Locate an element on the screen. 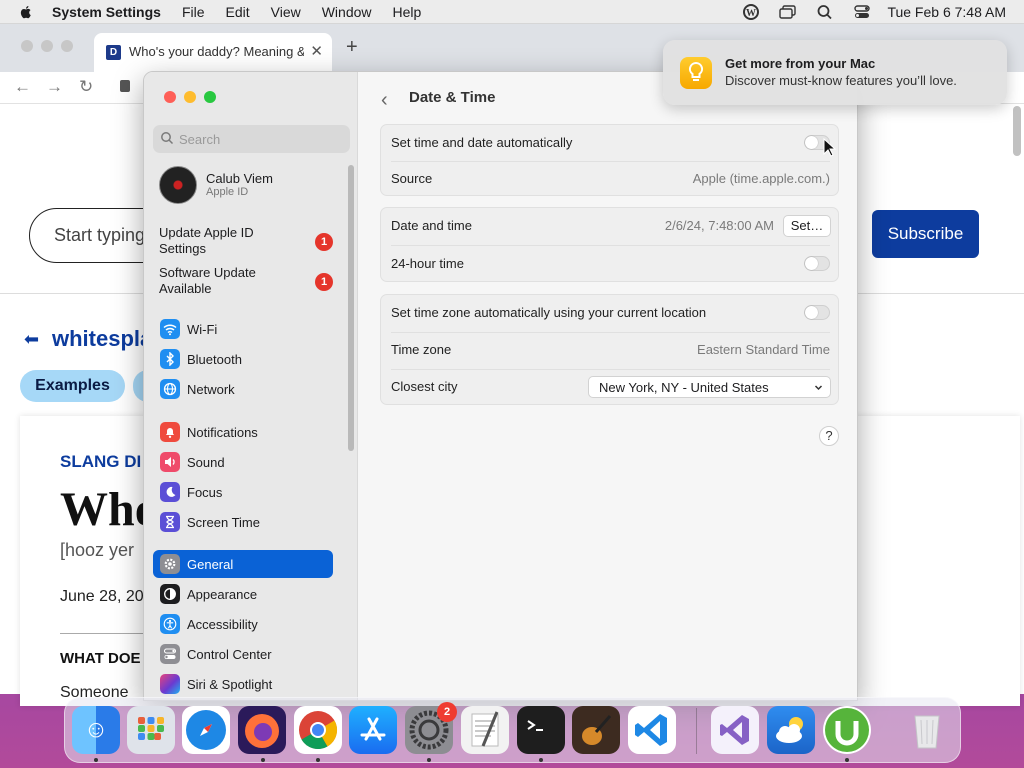 The width and height of the screenshot is (1024, 768). subscribe-button: Subscribe is located at coordinates (925, 234).